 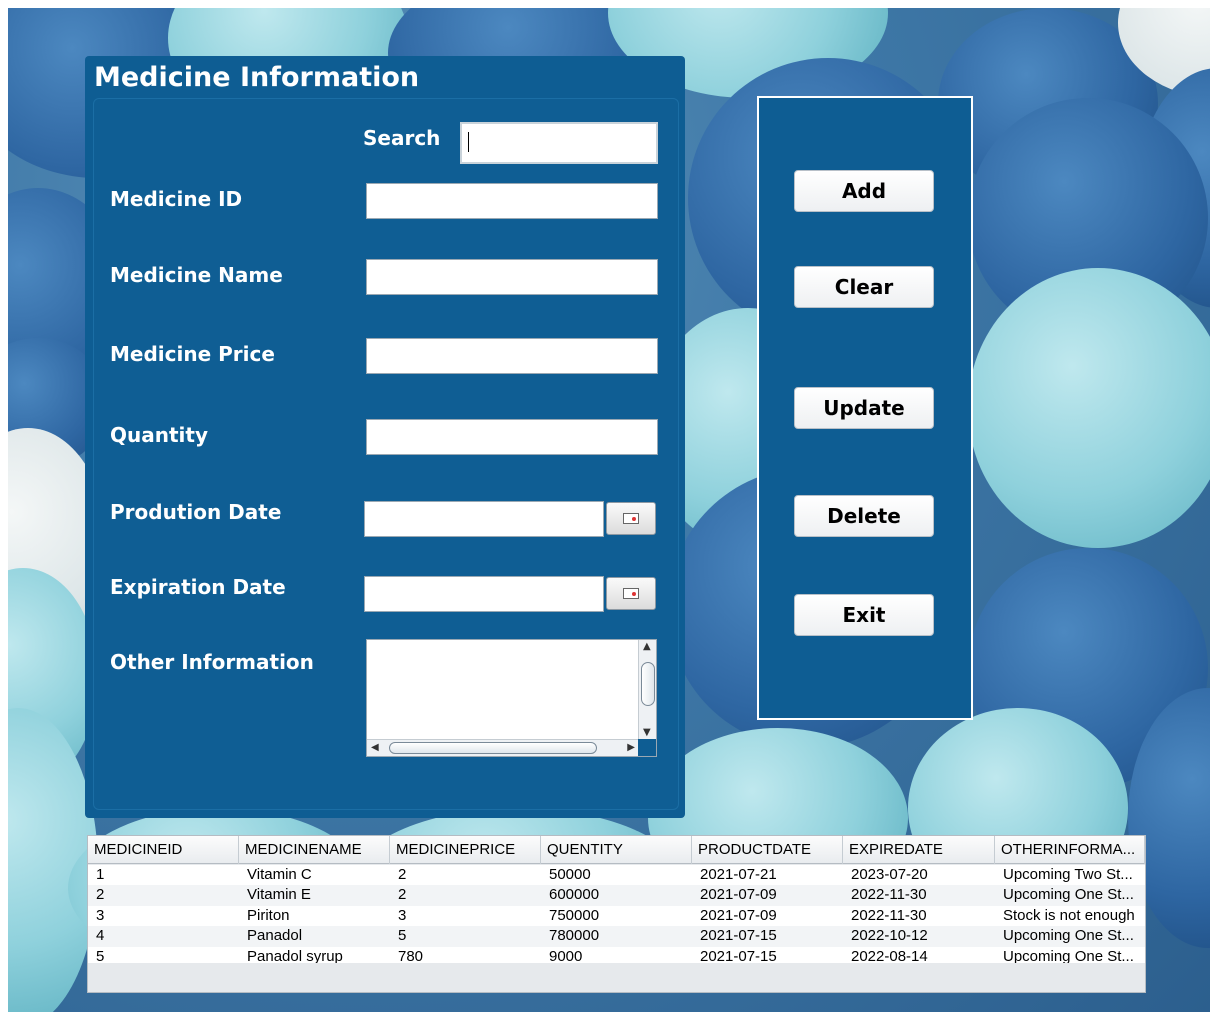 What do you see at coordinates (512, 201) in the screenshot?
I see `medicine-id-field` at bounding box center [512, 201].